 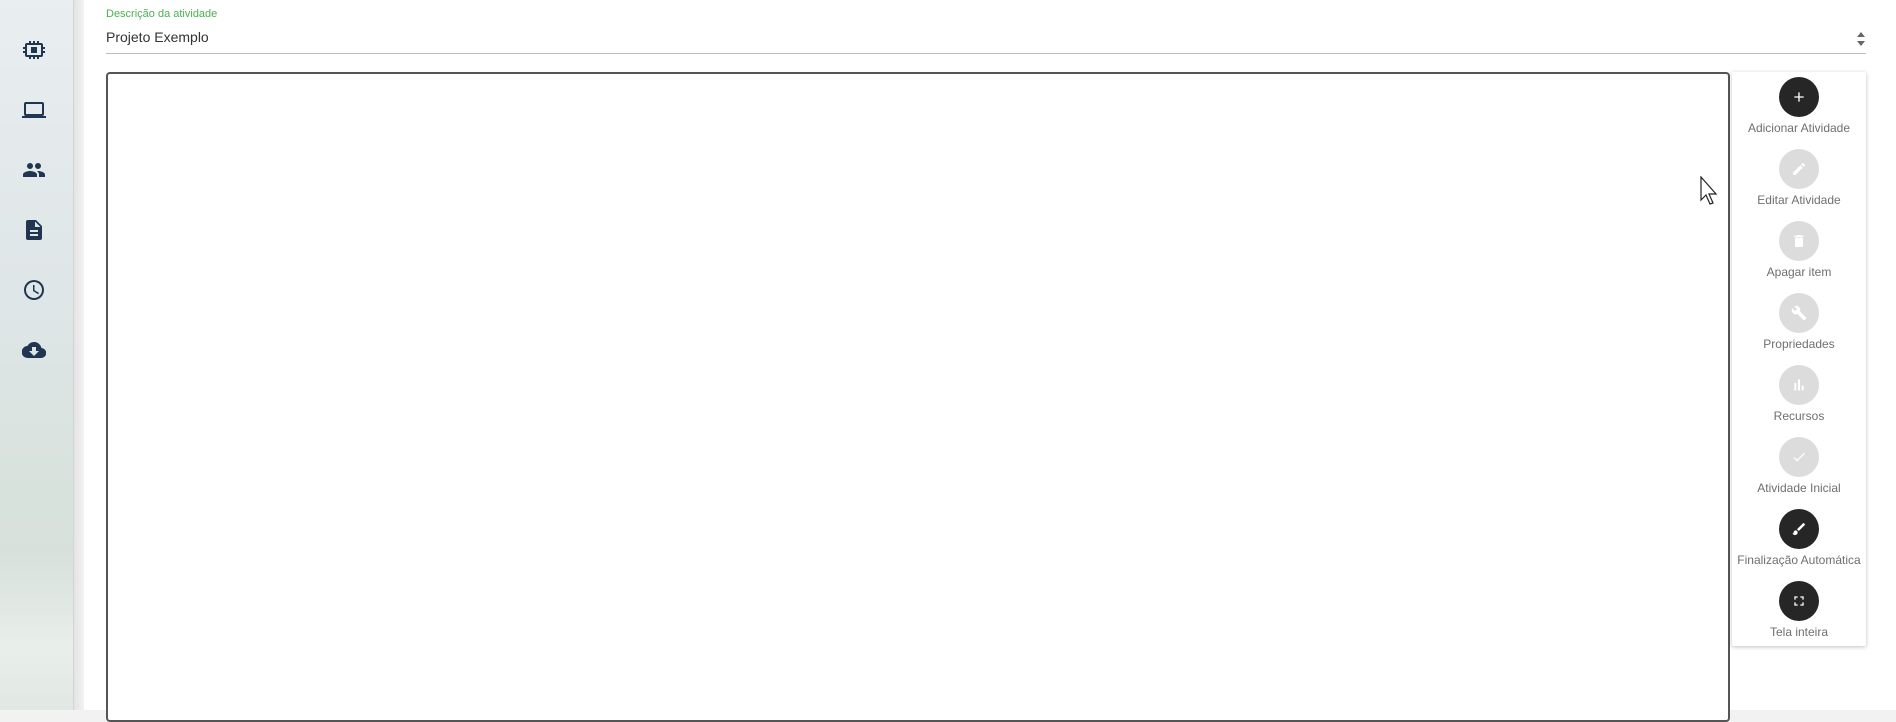 I want to click on people-icon, so click(x=34, y=170).